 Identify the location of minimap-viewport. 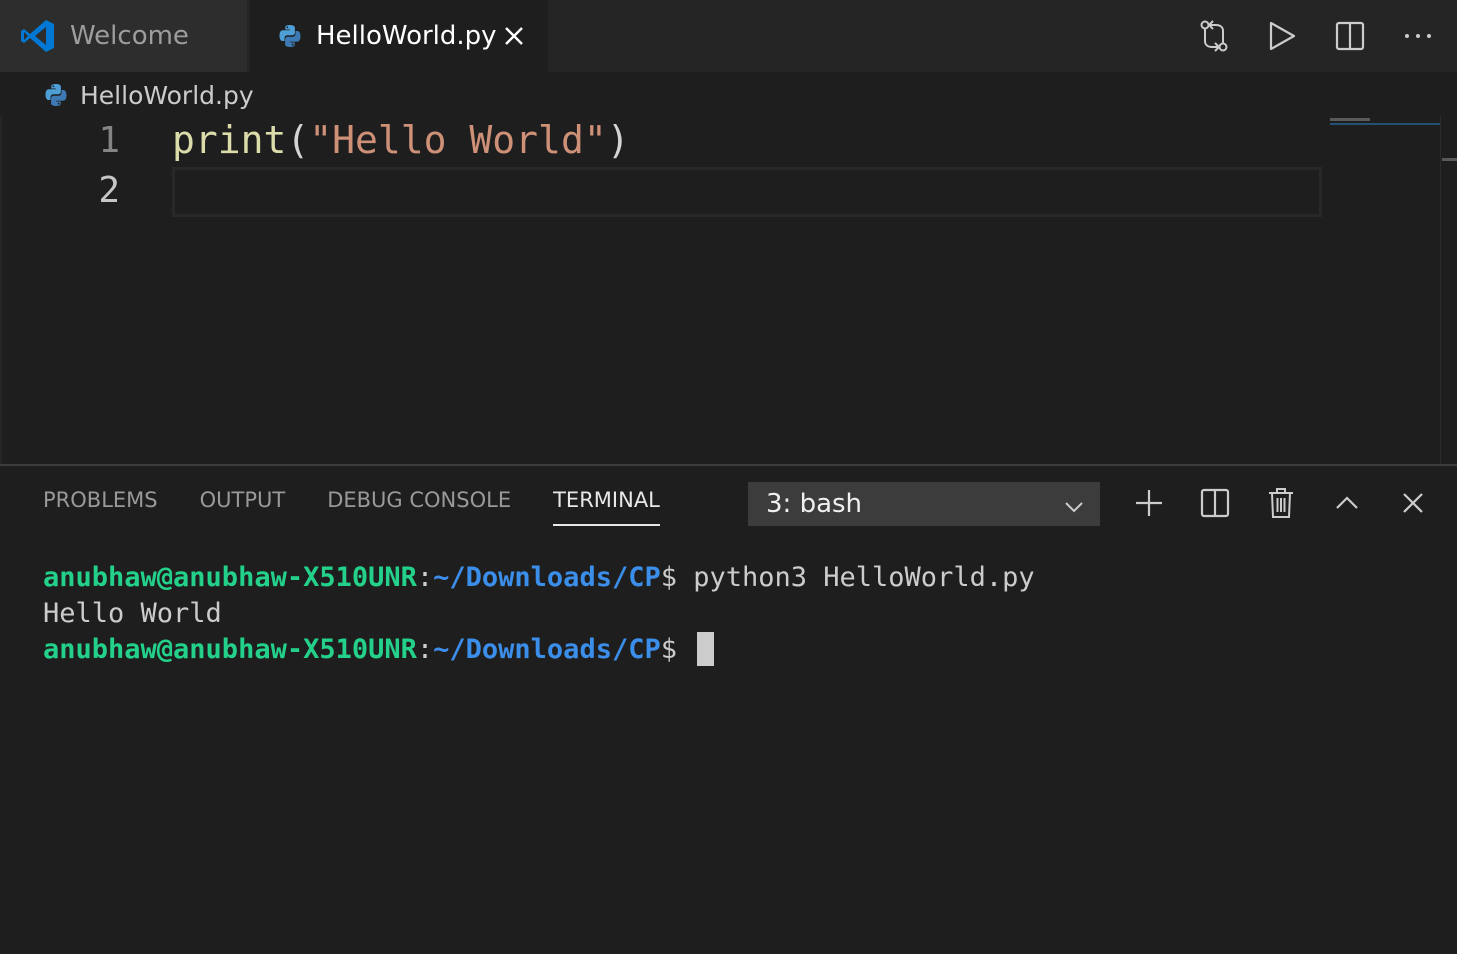
(1385, 124).